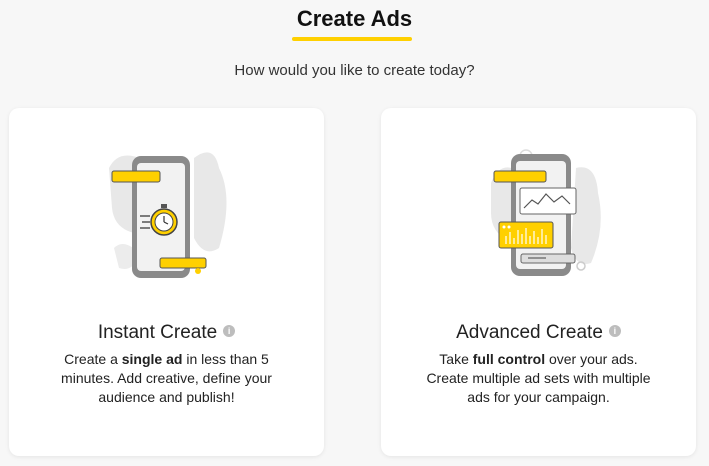 The width and height of the screenshot is (709, 466). What do you see at coordinates (93, 359) in the screenshot?
I see `desc-pre: Create a` at bounding box center [93, 359].